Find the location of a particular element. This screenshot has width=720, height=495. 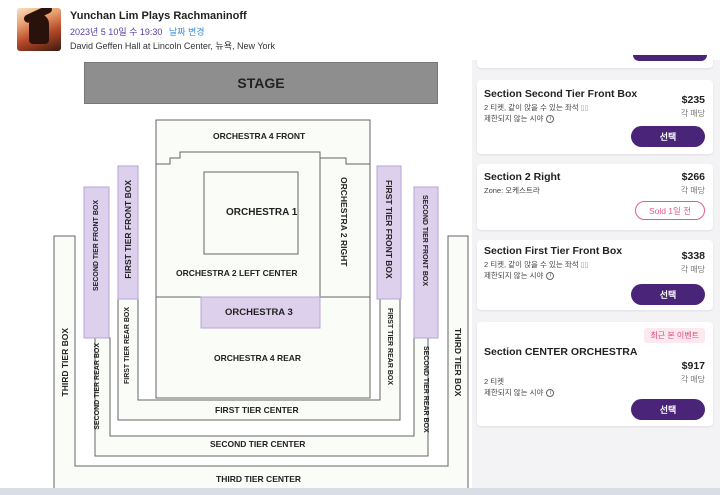

listing-price: $235 is located at coordinates (693, 100).